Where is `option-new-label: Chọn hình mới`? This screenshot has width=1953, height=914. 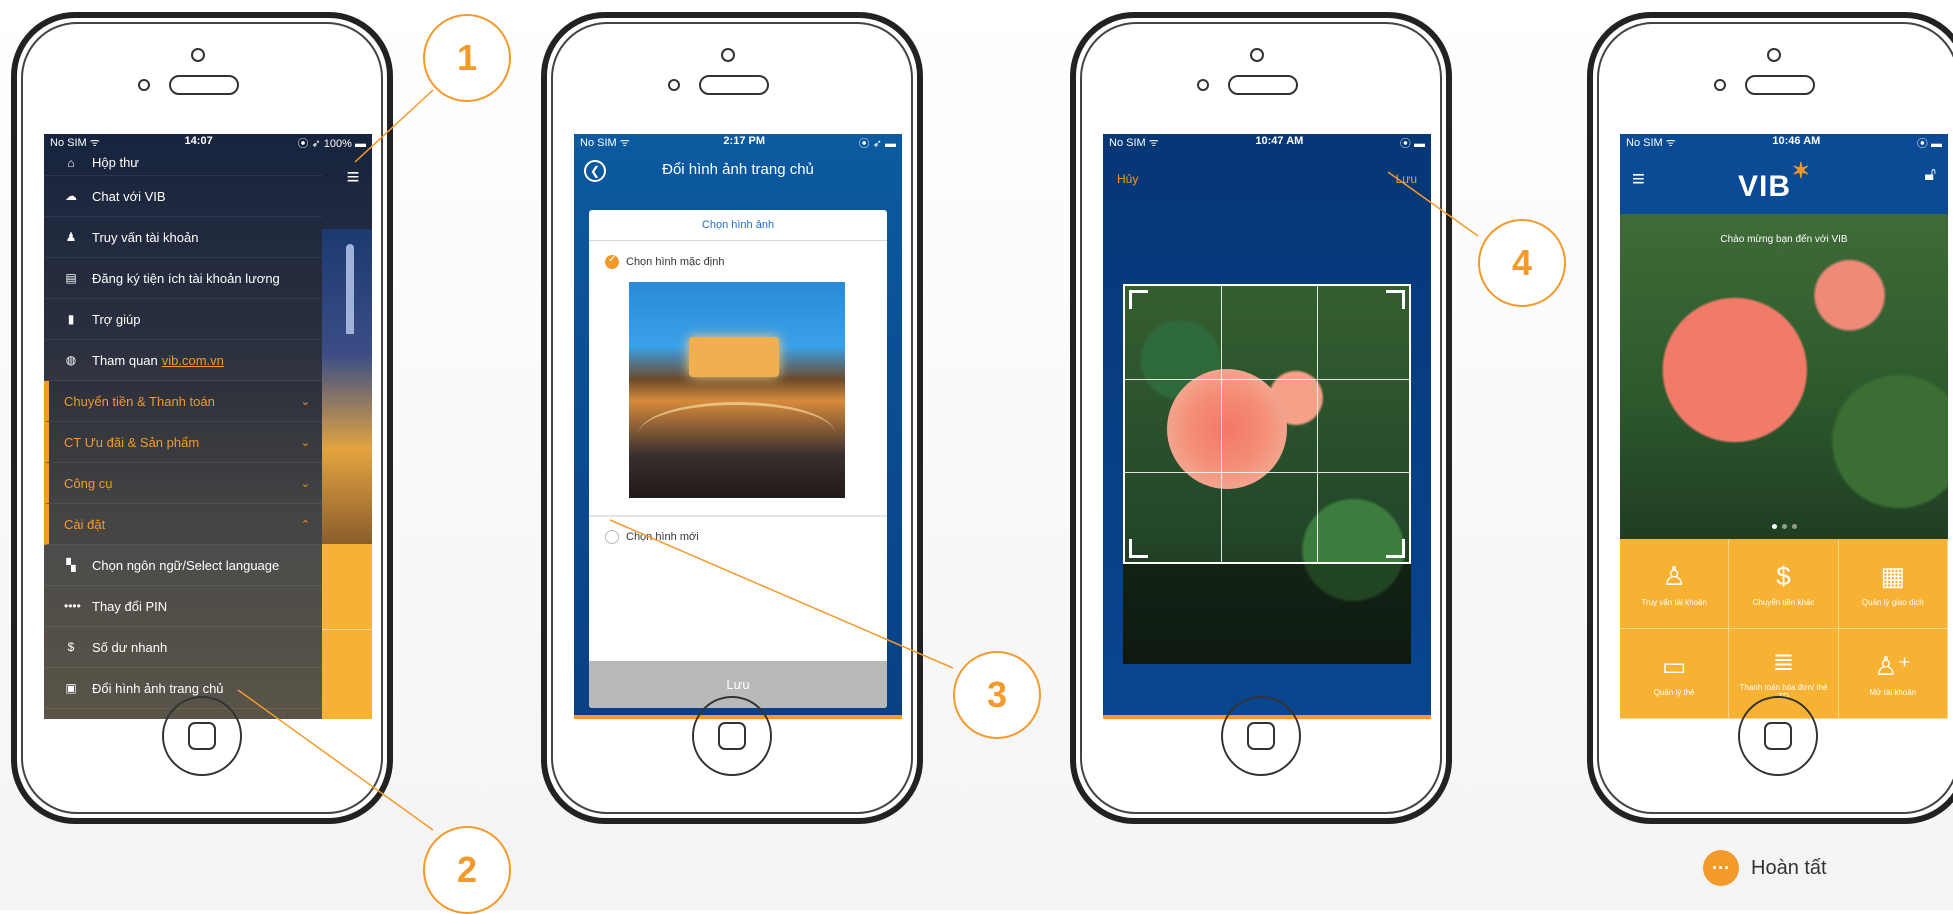
option-new-label: Chọn hình mới is located at coordinates (662, 537).